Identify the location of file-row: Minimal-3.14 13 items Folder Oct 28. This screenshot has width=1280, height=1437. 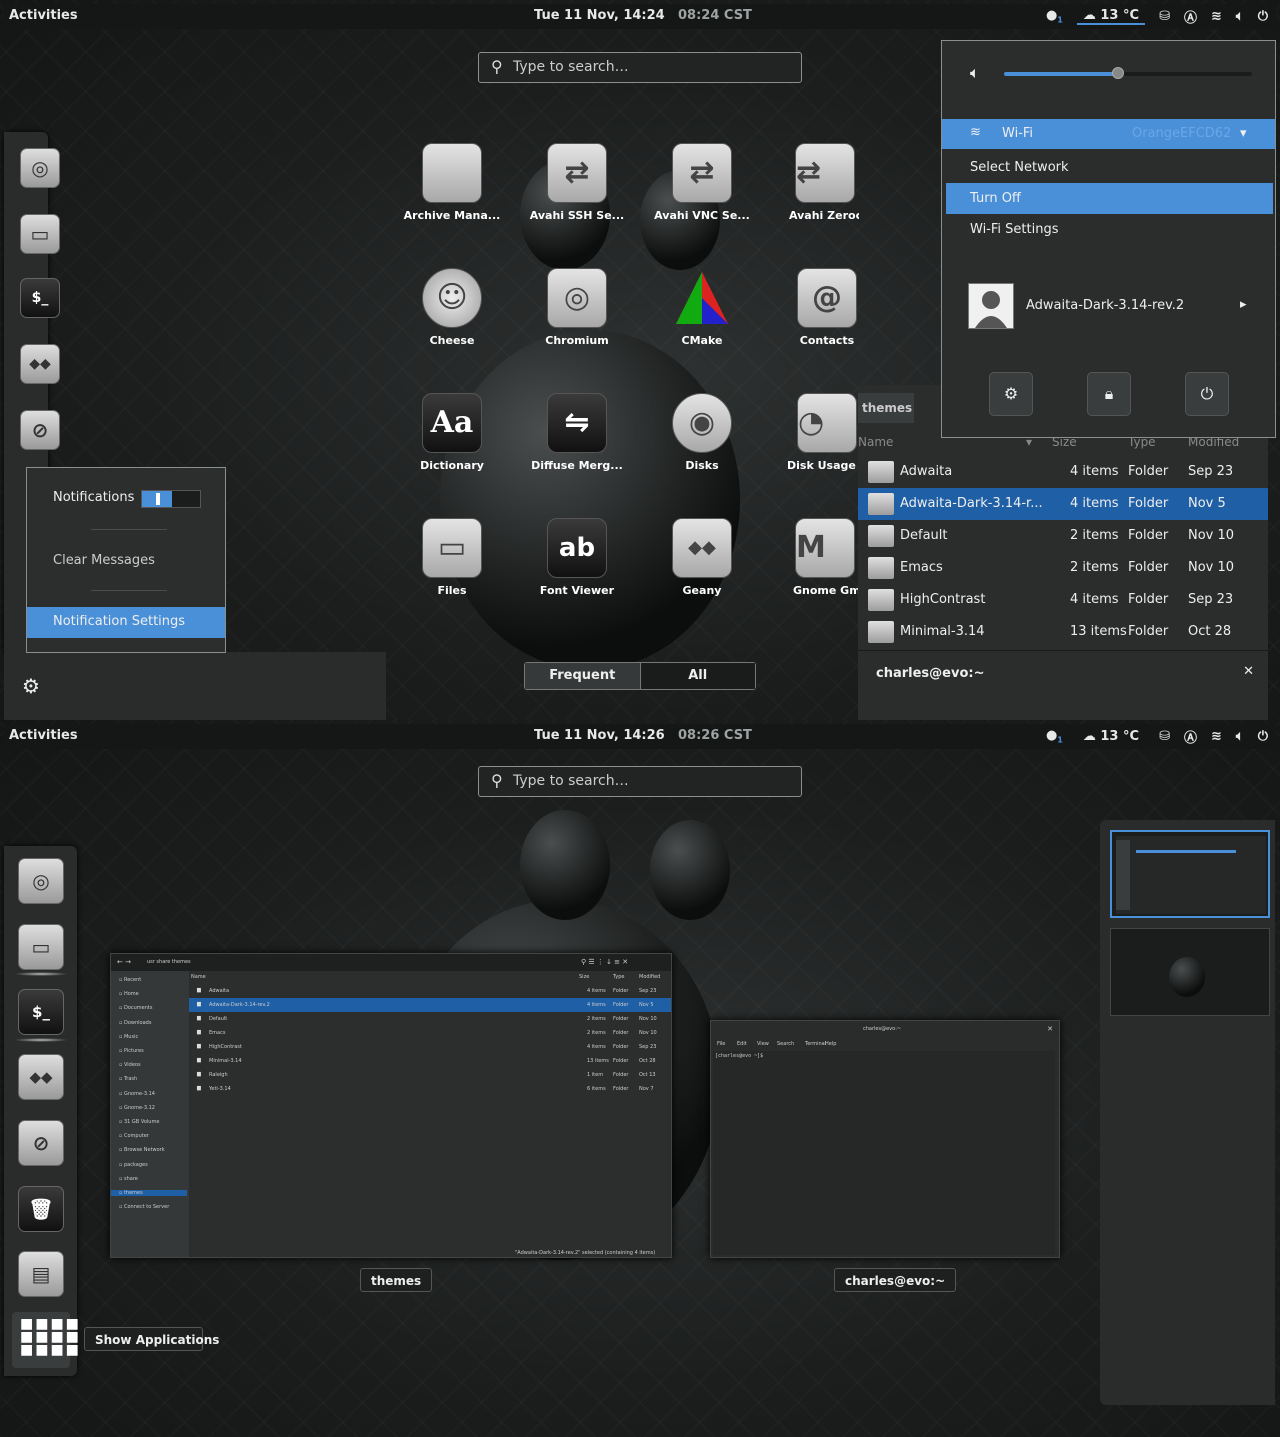
(1063, 632).